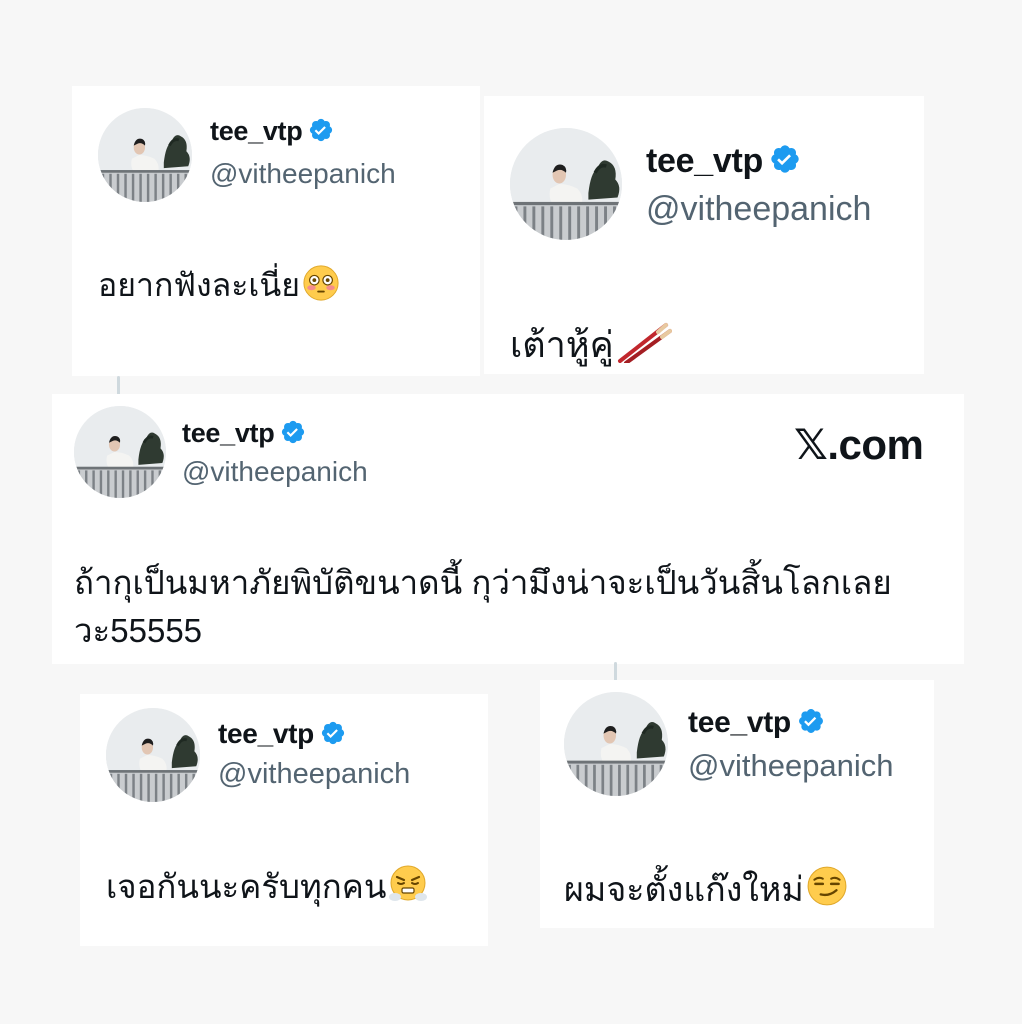 The height and width of the screenshot is (1024, 1022). I want to click on post-text: อยากฟังละเนี่ย, so click(219, 285).